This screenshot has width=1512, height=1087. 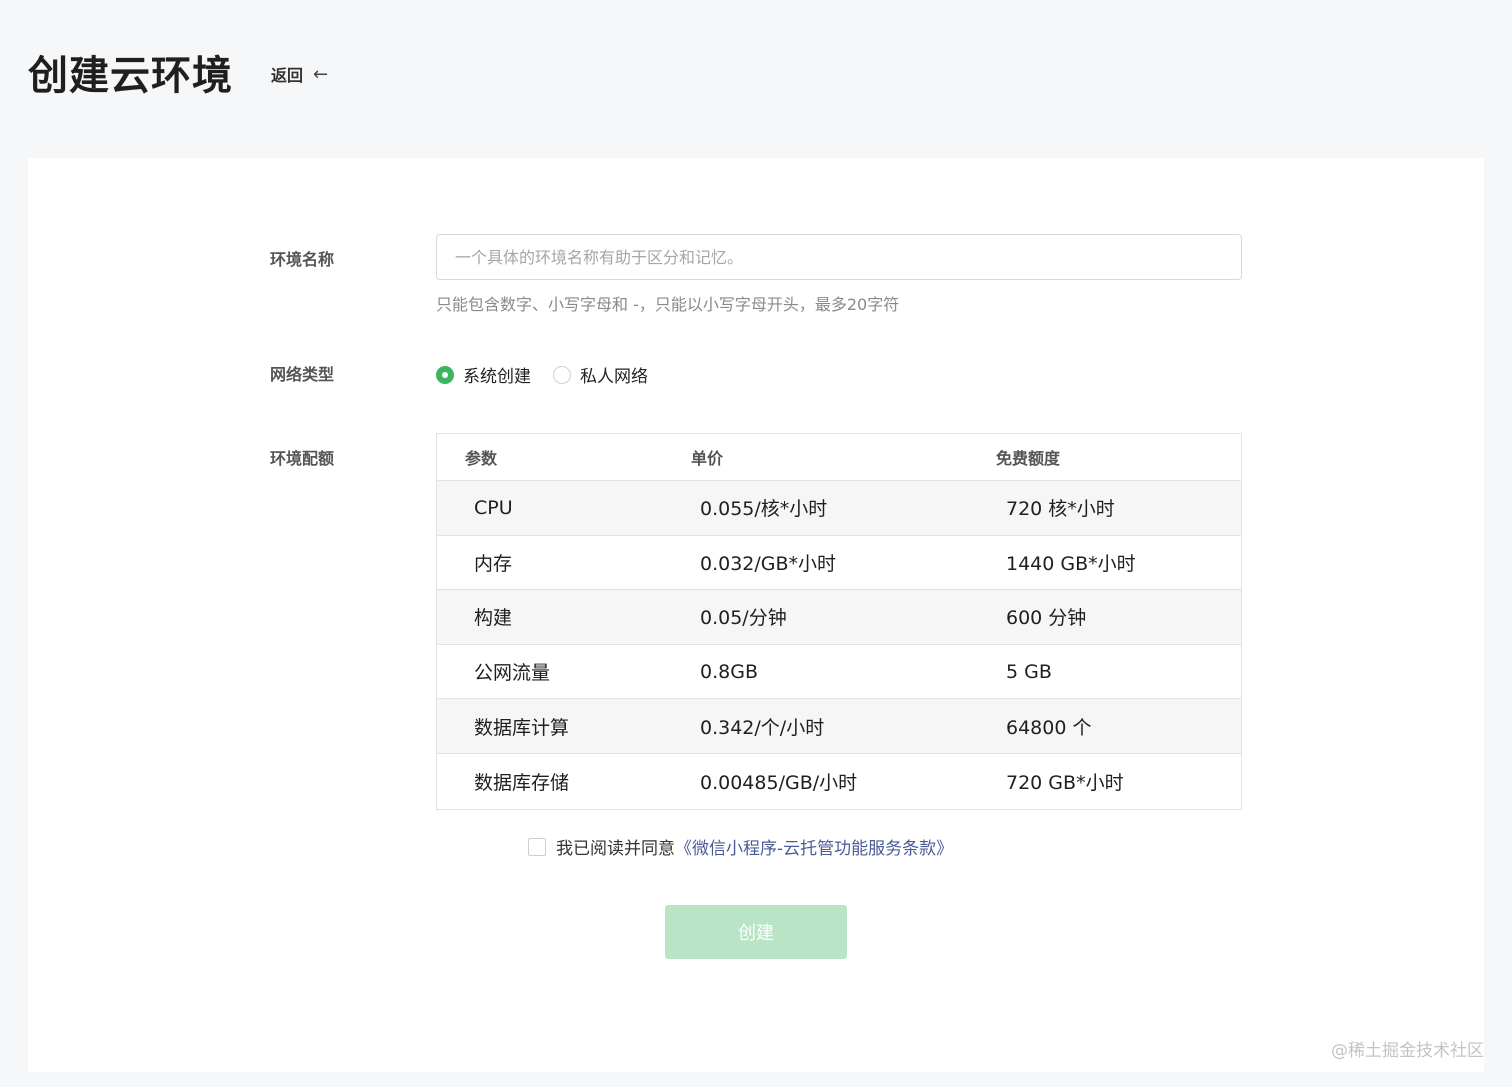 What do you see at coordinates (814, 849) in the screenshot?
I see `terms-link: 《微信小程序-云托管功能服务条款》` at bounding box center [814, 849].